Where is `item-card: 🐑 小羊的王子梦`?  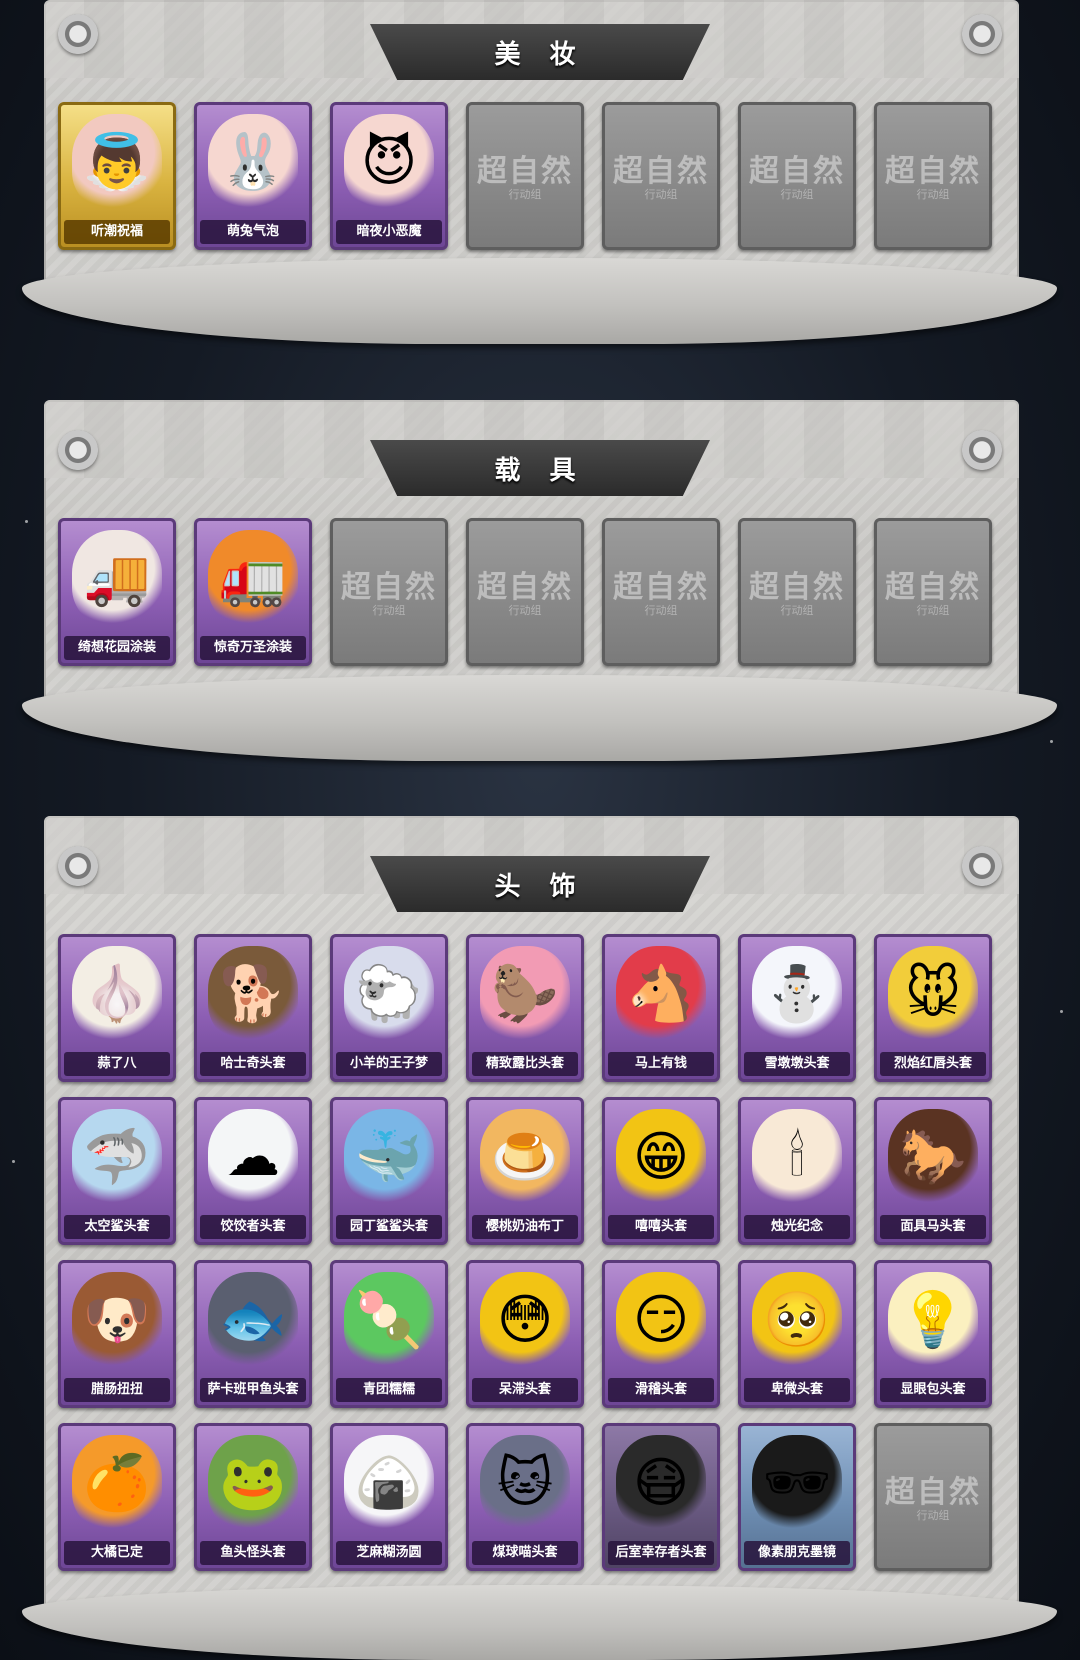
item-card: 🐑 小羊的王子梦 is located at coordinates (389, 1008).